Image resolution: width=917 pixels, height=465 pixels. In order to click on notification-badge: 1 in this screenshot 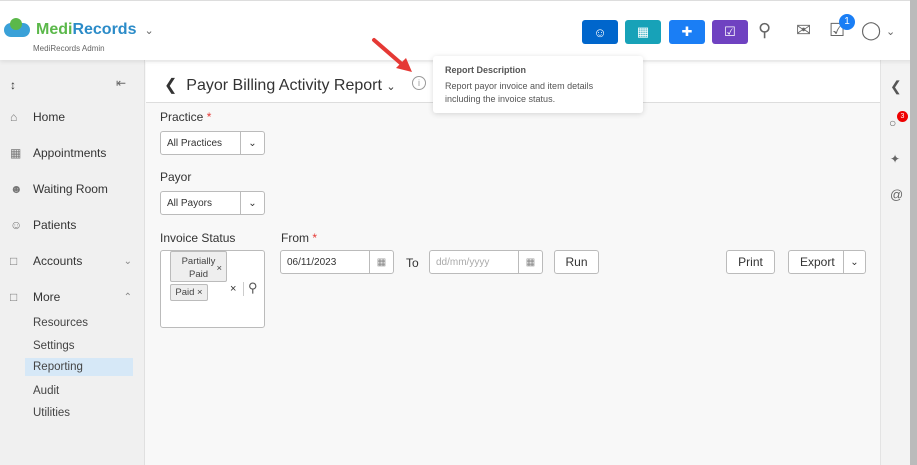, I will do `click(847, 22)`.